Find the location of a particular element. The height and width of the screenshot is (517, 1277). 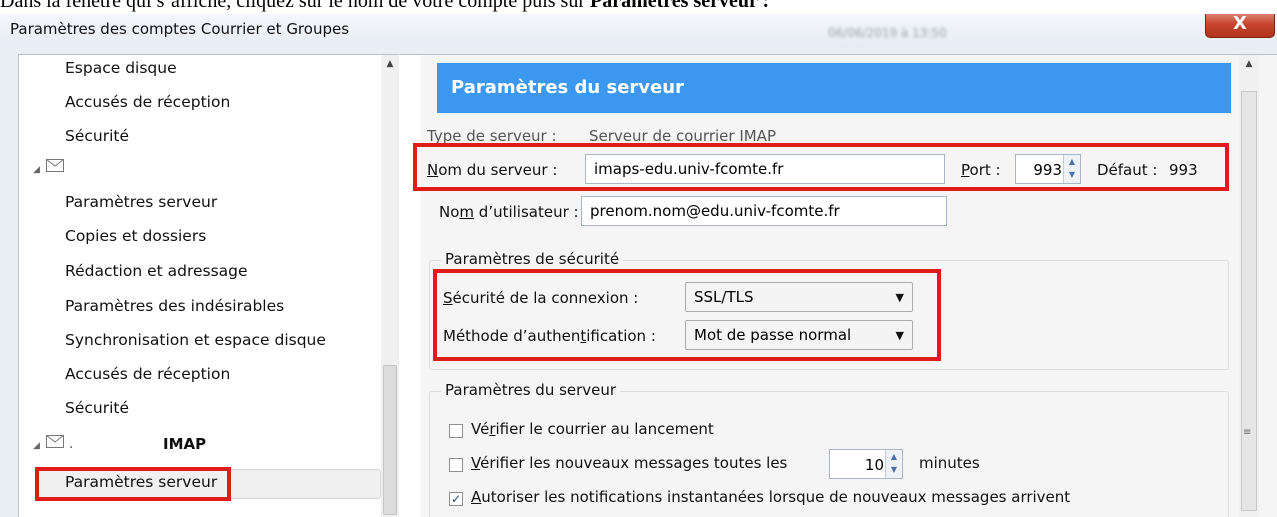

check-on-launch-label: Vérifier le courrier au lancement is located at coordinates (592, 429).